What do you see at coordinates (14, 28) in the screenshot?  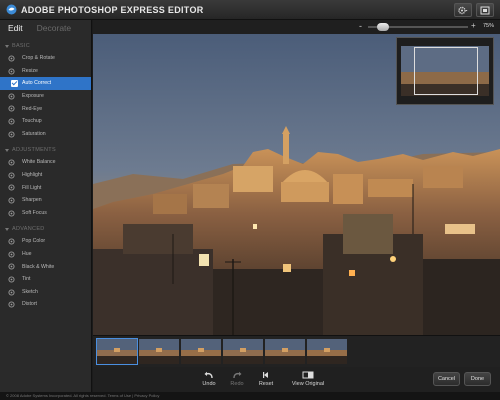 I see `tab-edit: Edit` at bounding box center [14, 28].